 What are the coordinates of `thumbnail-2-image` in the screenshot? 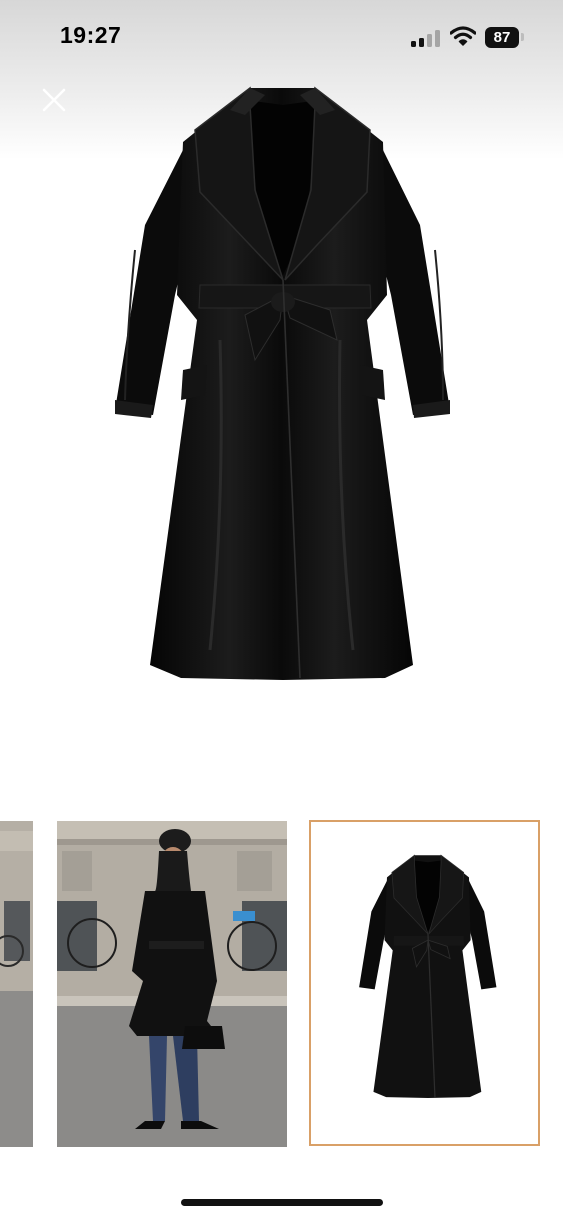 It's located at (172, 984).